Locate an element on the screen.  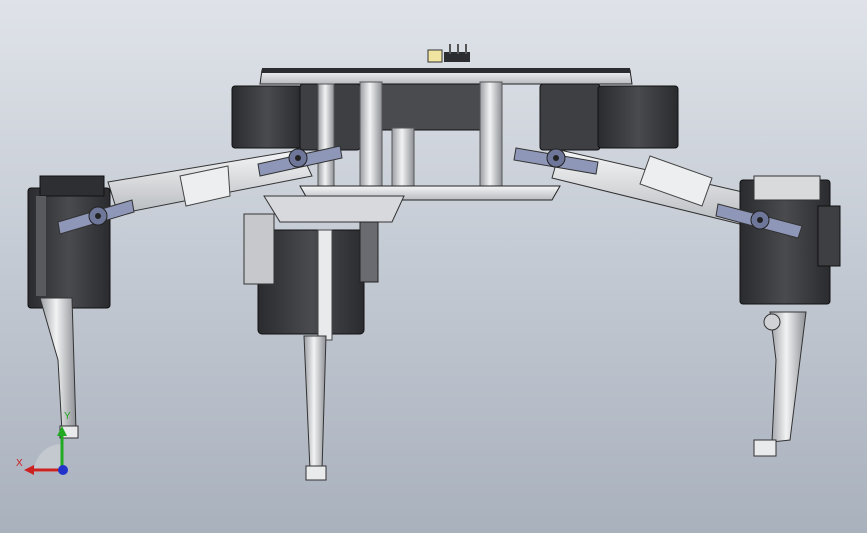
top-plate is located at coordinates (446, 76).